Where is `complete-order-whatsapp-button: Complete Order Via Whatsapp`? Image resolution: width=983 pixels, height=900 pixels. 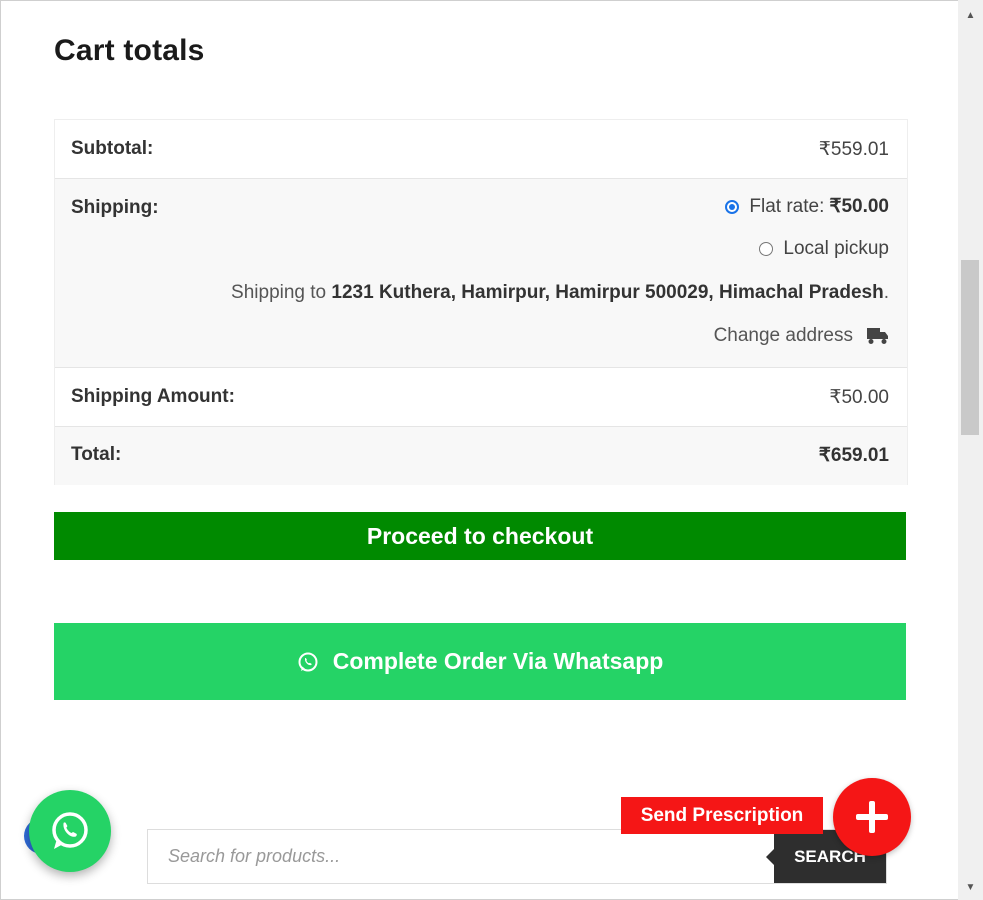
complete-order-whatsapp-button: Complete Order Via Whatsapp is located at coordinates (480, 661).